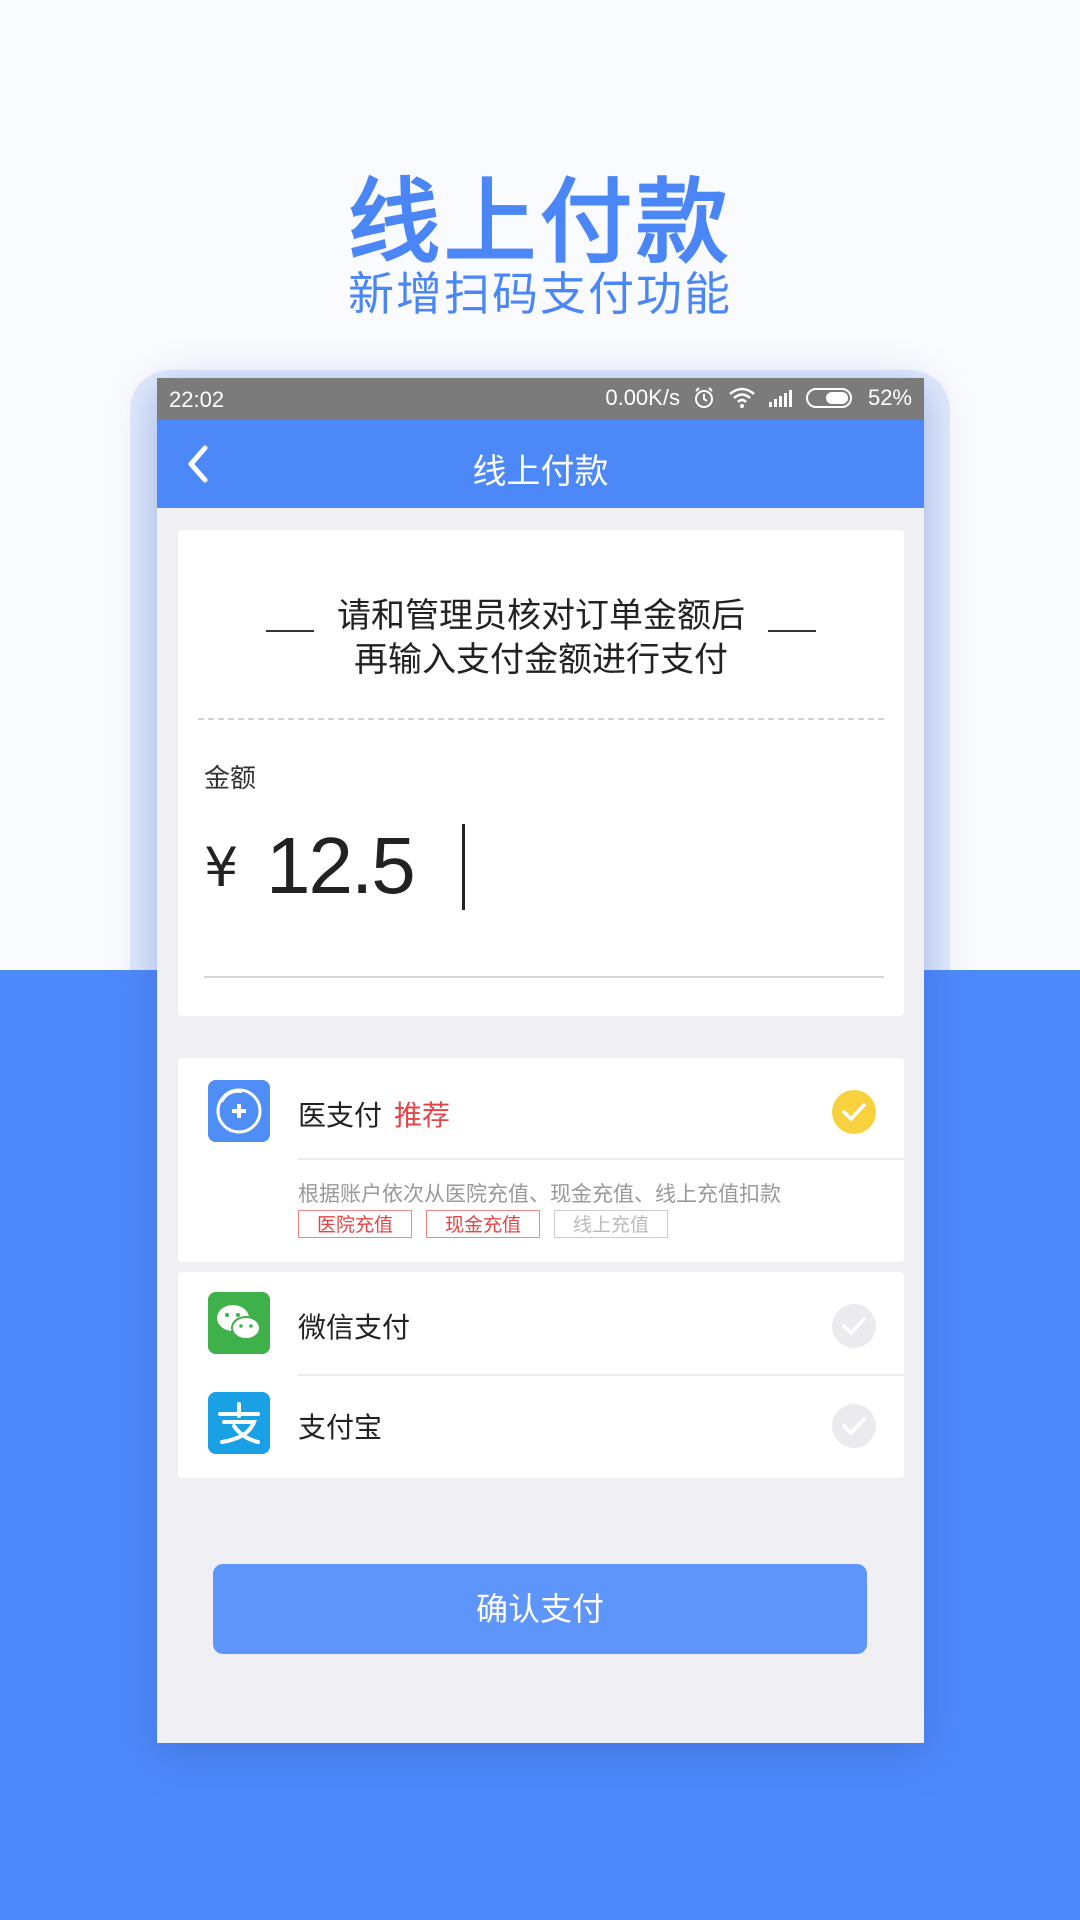 The width and height of the screenshot is (1080, 1920). I want to click on network-speed: 0.00K/s, so click(642, 397).